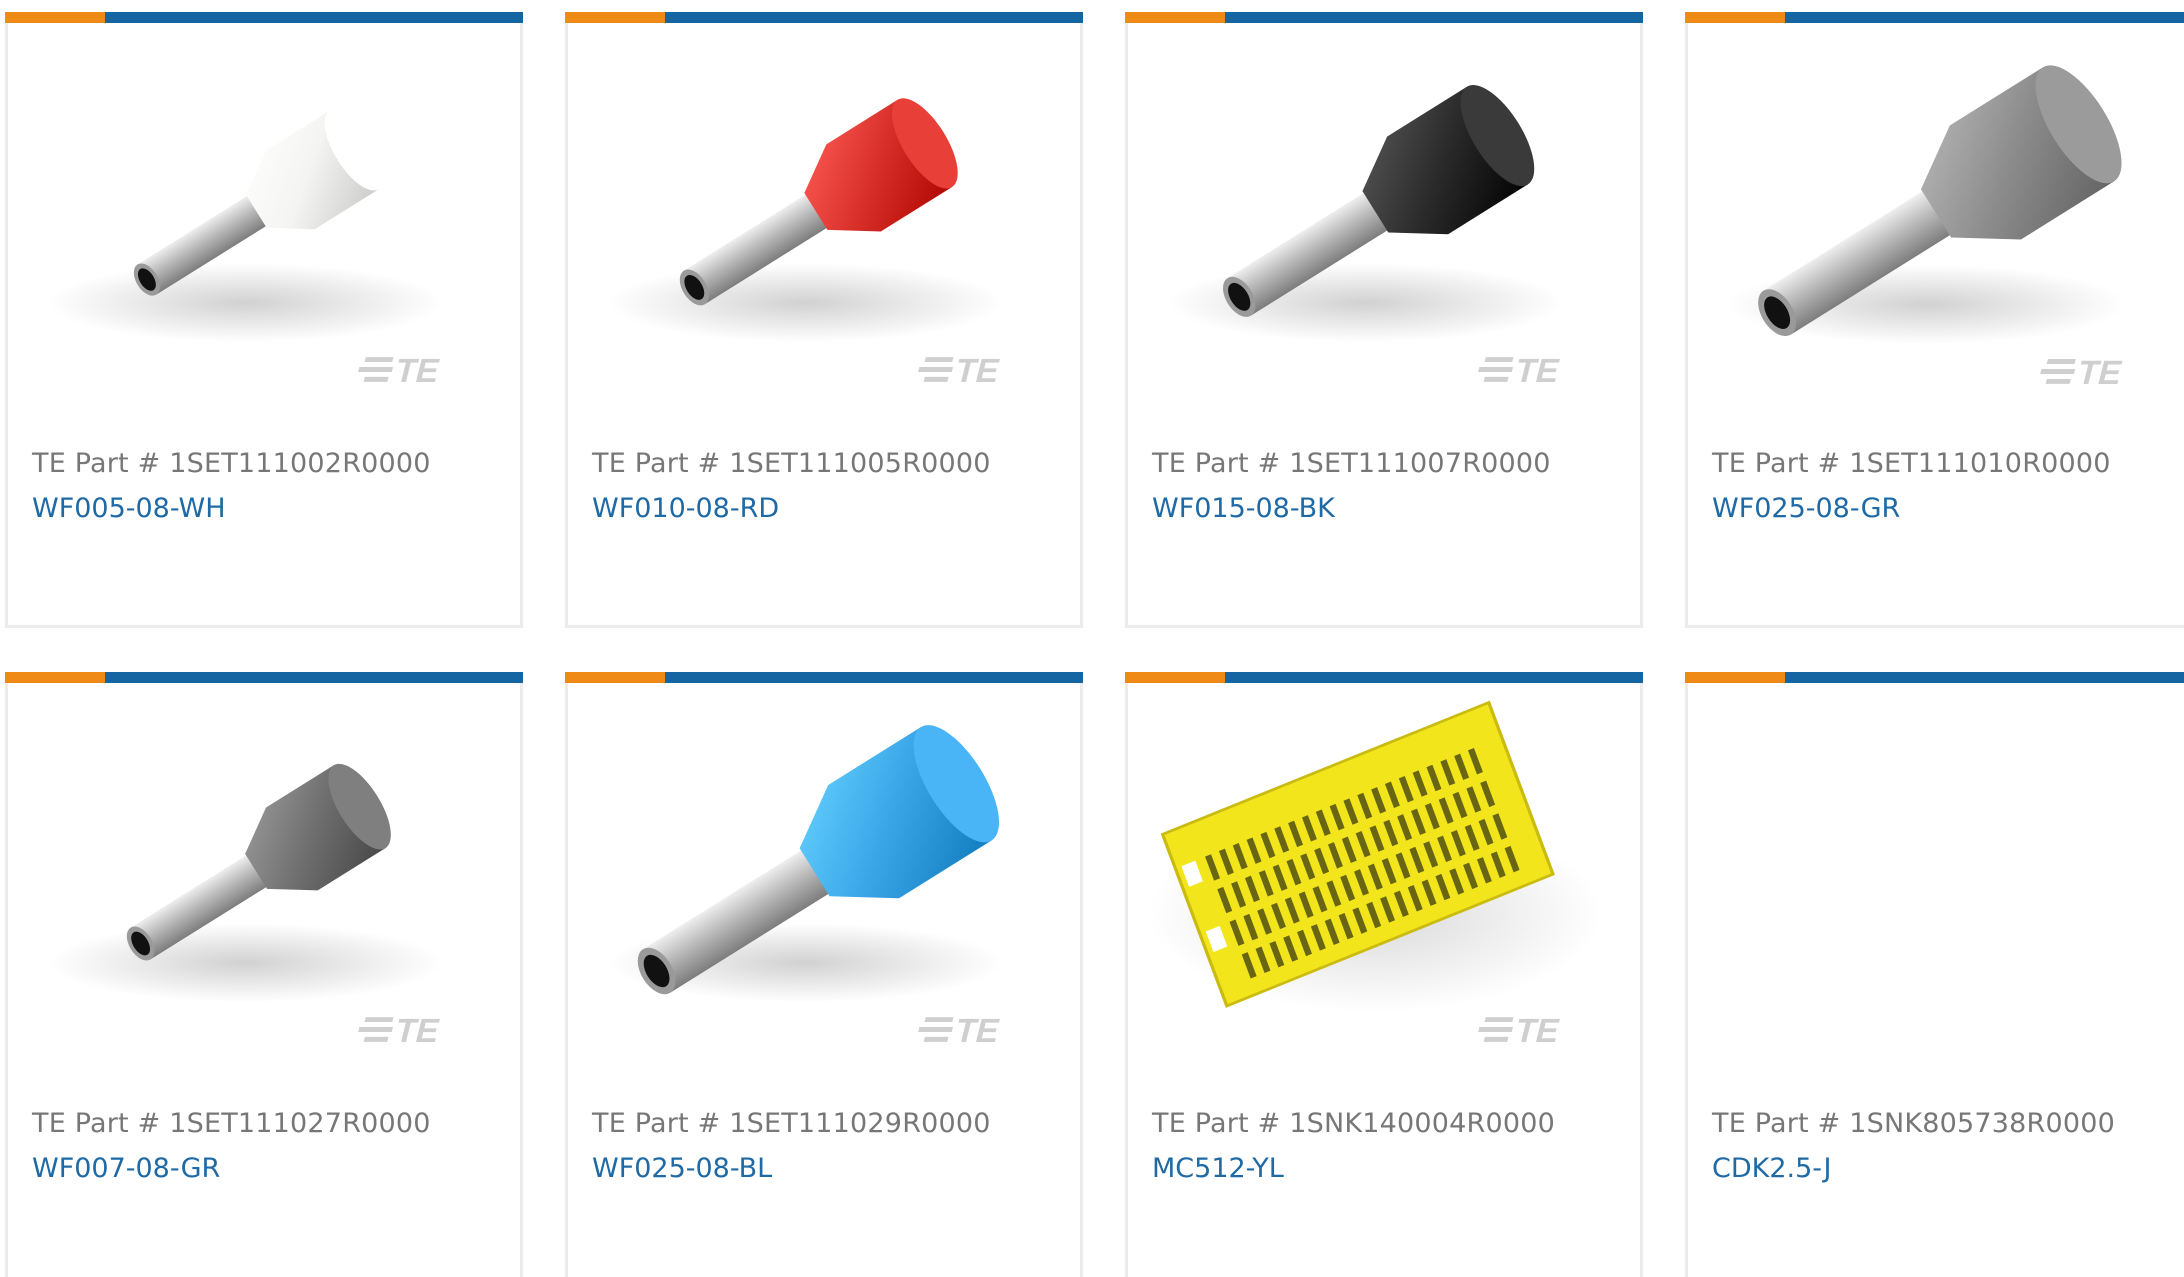 The image size is (2184, 1277). I want to click on product-card: TE TE Part # 1SET111002R0000 WF005-08-WH, so click(264, 320).